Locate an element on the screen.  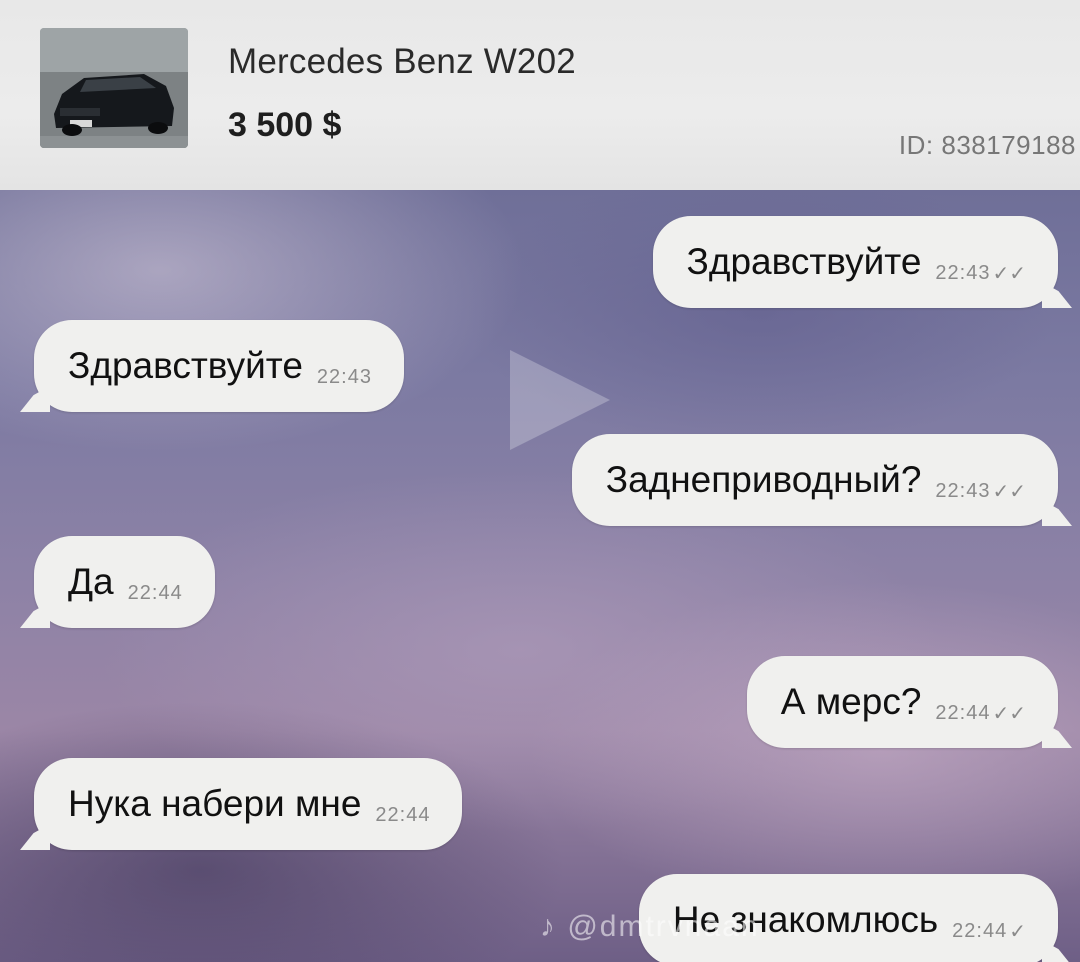
listing-price: 3 500 $ is located at coordinates (285, 125).